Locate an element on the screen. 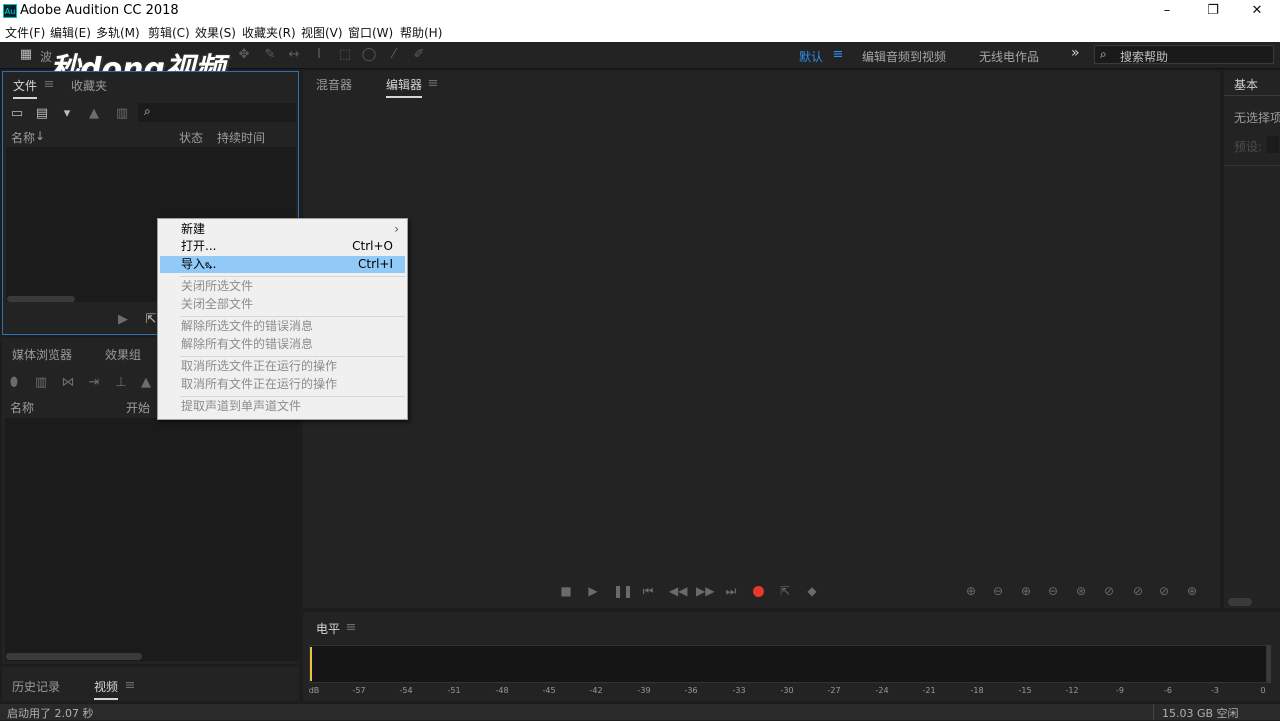  insert-multitrack-icon: ▲ is located at coordinates (94, 114).